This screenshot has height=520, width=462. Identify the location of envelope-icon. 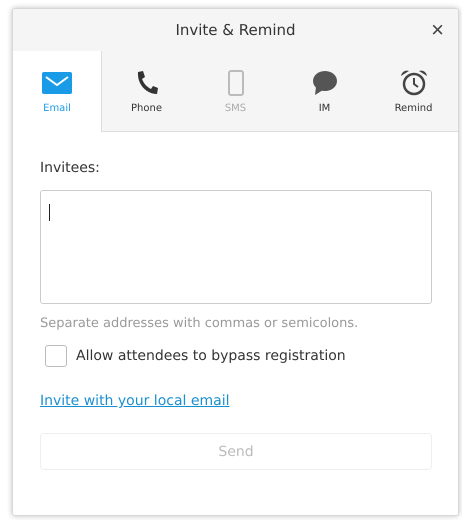
(57, 83).